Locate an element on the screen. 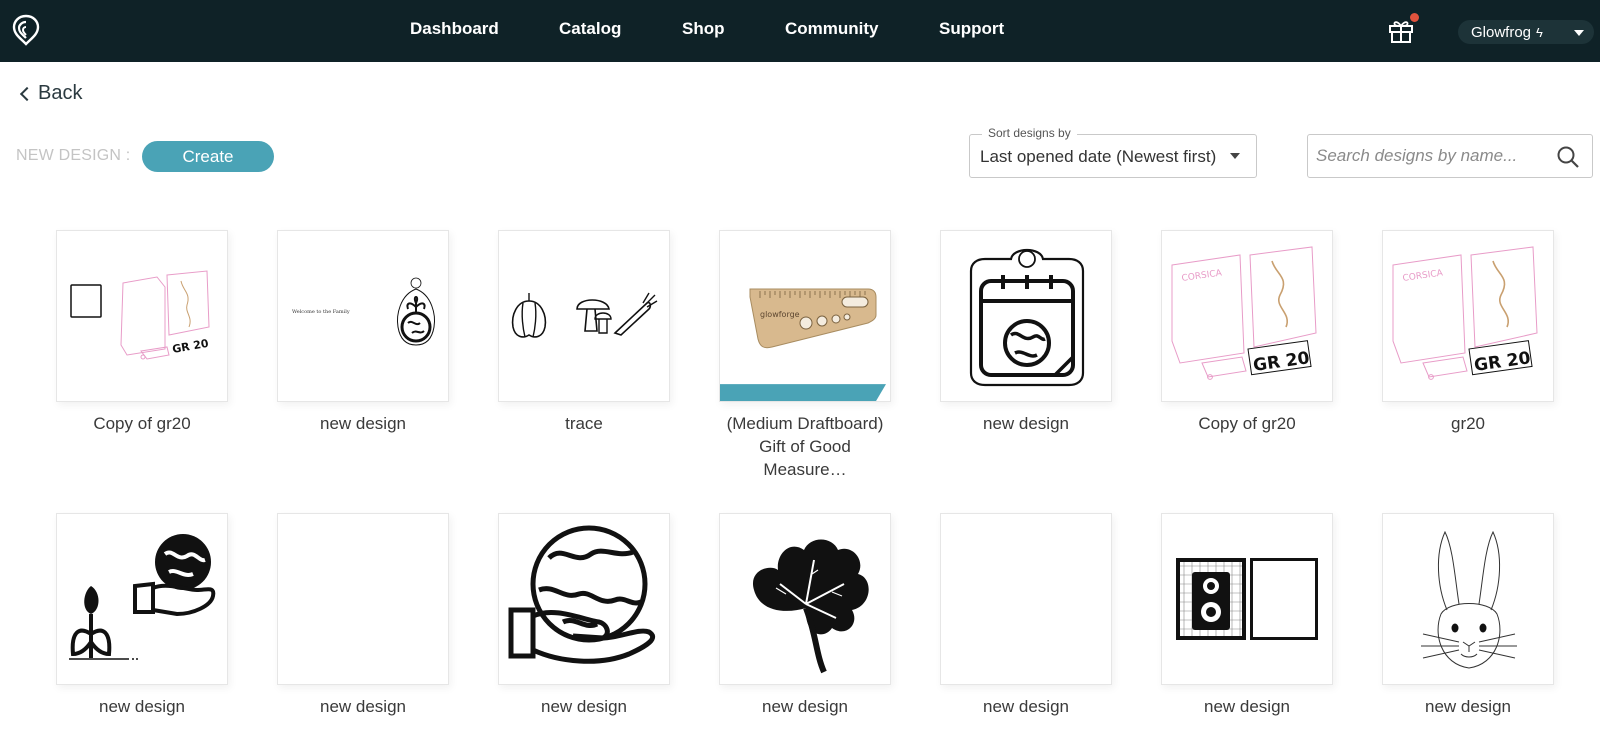 Image resolution: width=1600 pixels, height=745 pixels. user-menu: Glowfrog ϟ is located at coordinates (1526, 32).